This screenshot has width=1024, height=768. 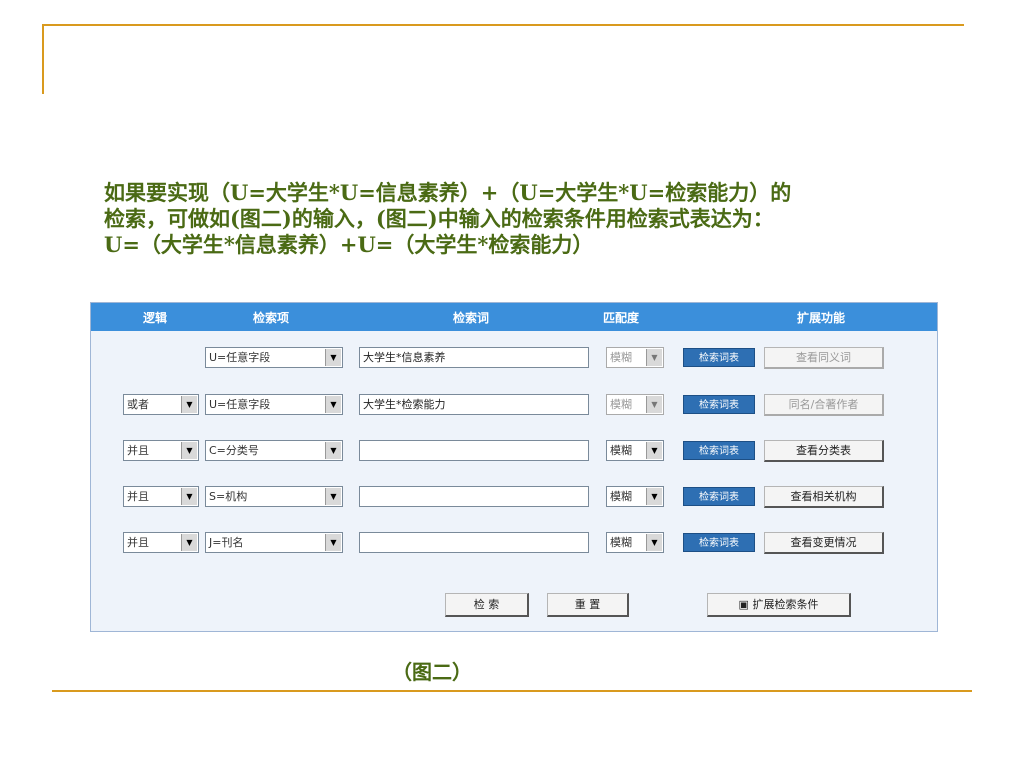 I want to click on search-row: U=任意字段 ▼ 大学生*信息素养 模糊 ▼ 检索词表 查看同义词, so click(x=514, y=357).